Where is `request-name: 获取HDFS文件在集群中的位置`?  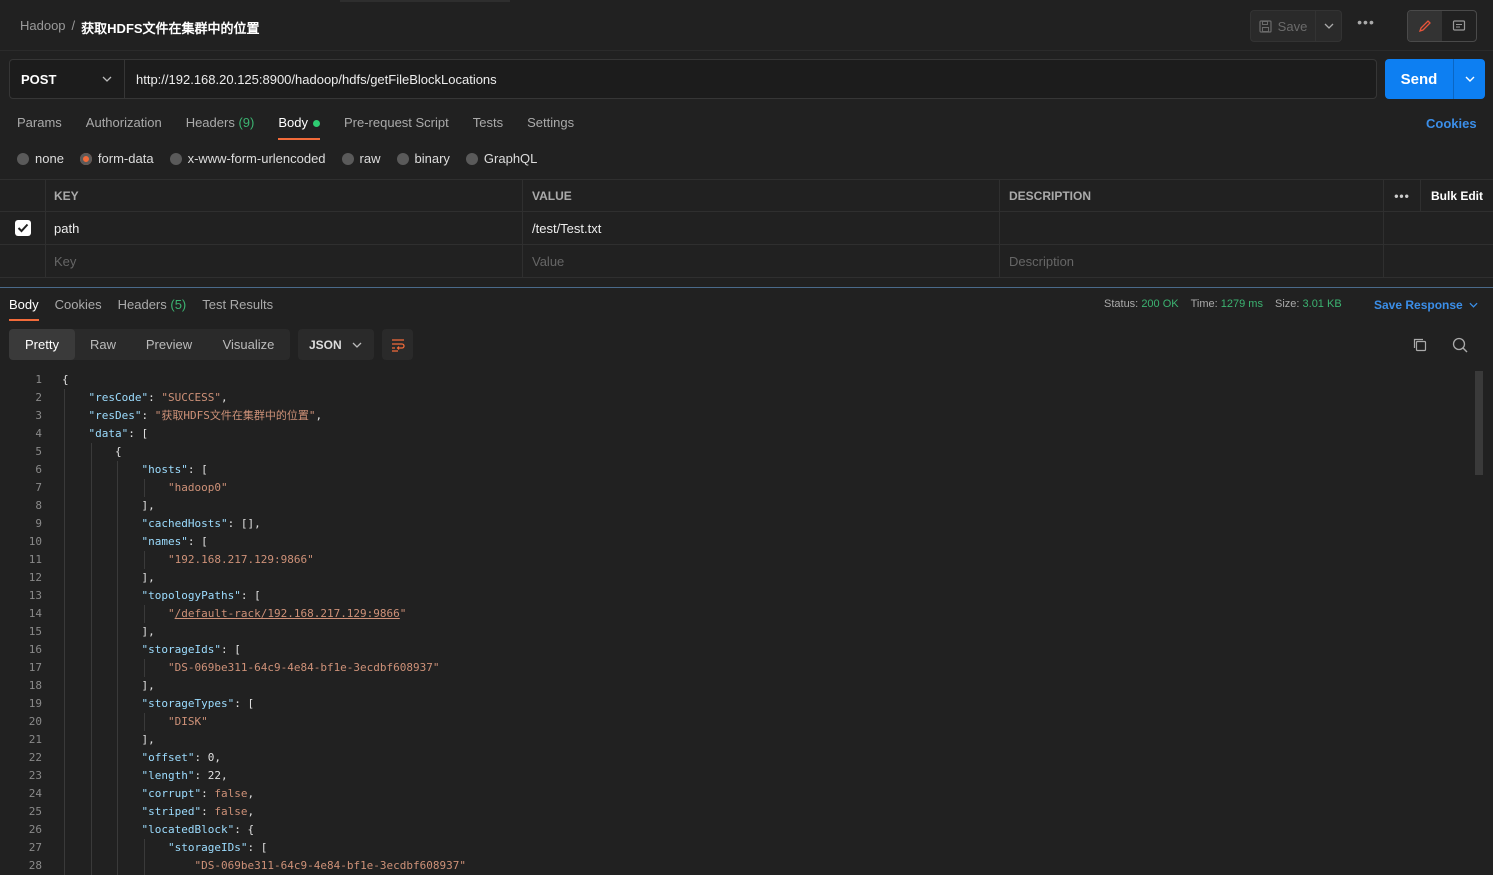
request-name: 获取HDFS文件在集群中的位置 is located at coordinates (170, 27).